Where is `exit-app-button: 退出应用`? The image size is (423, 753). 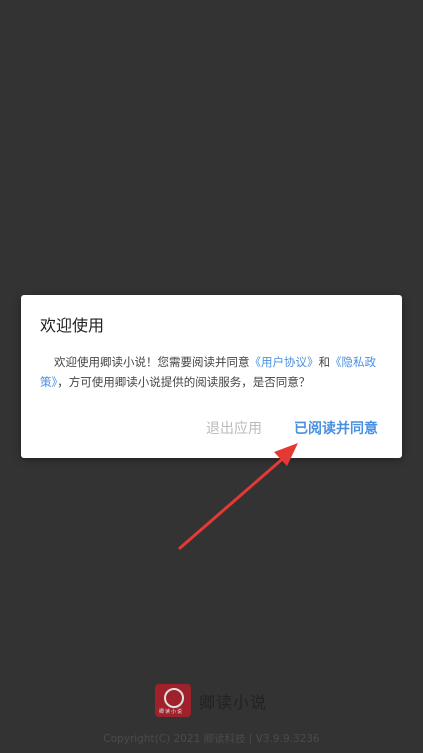
exit-app-button: 退出应用 is located at coordinates (234, 429).